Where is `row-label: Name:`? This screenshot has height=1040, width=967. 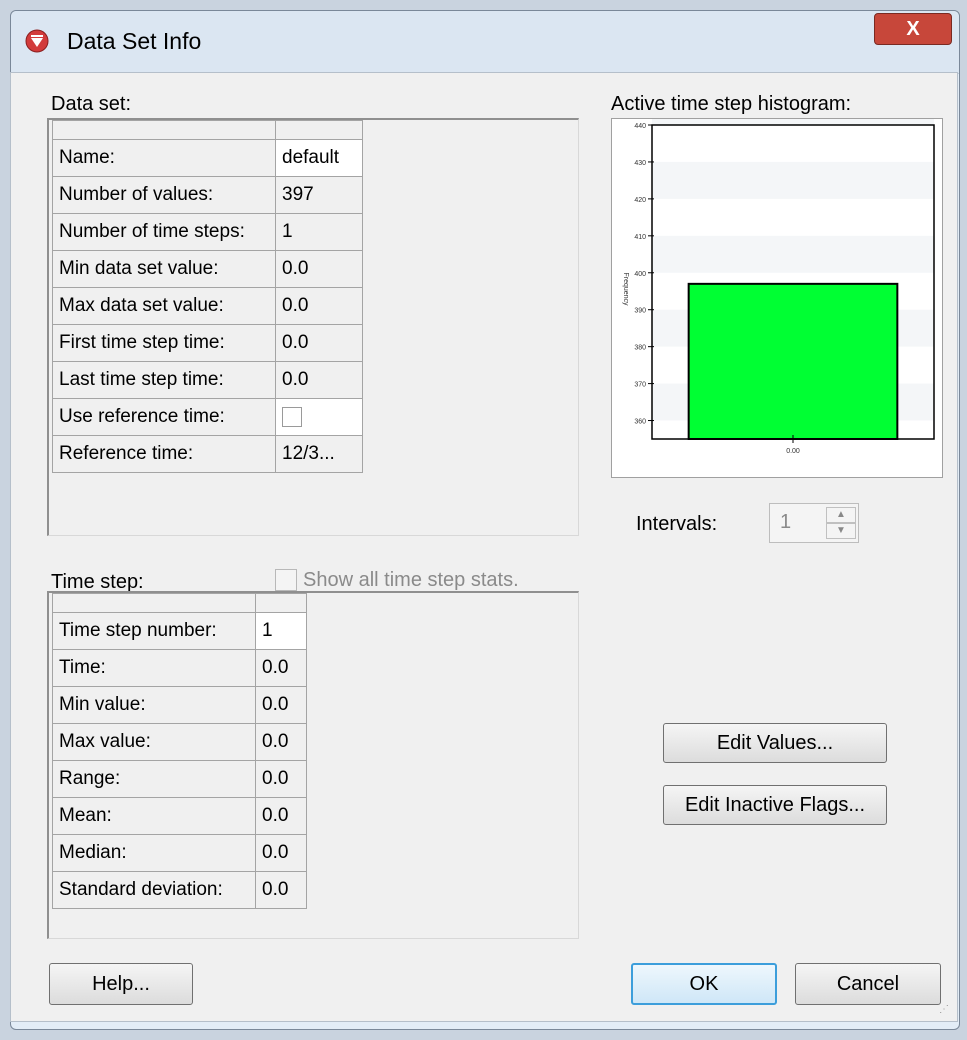
row-label: Name: is located at coordinates (164, 158).